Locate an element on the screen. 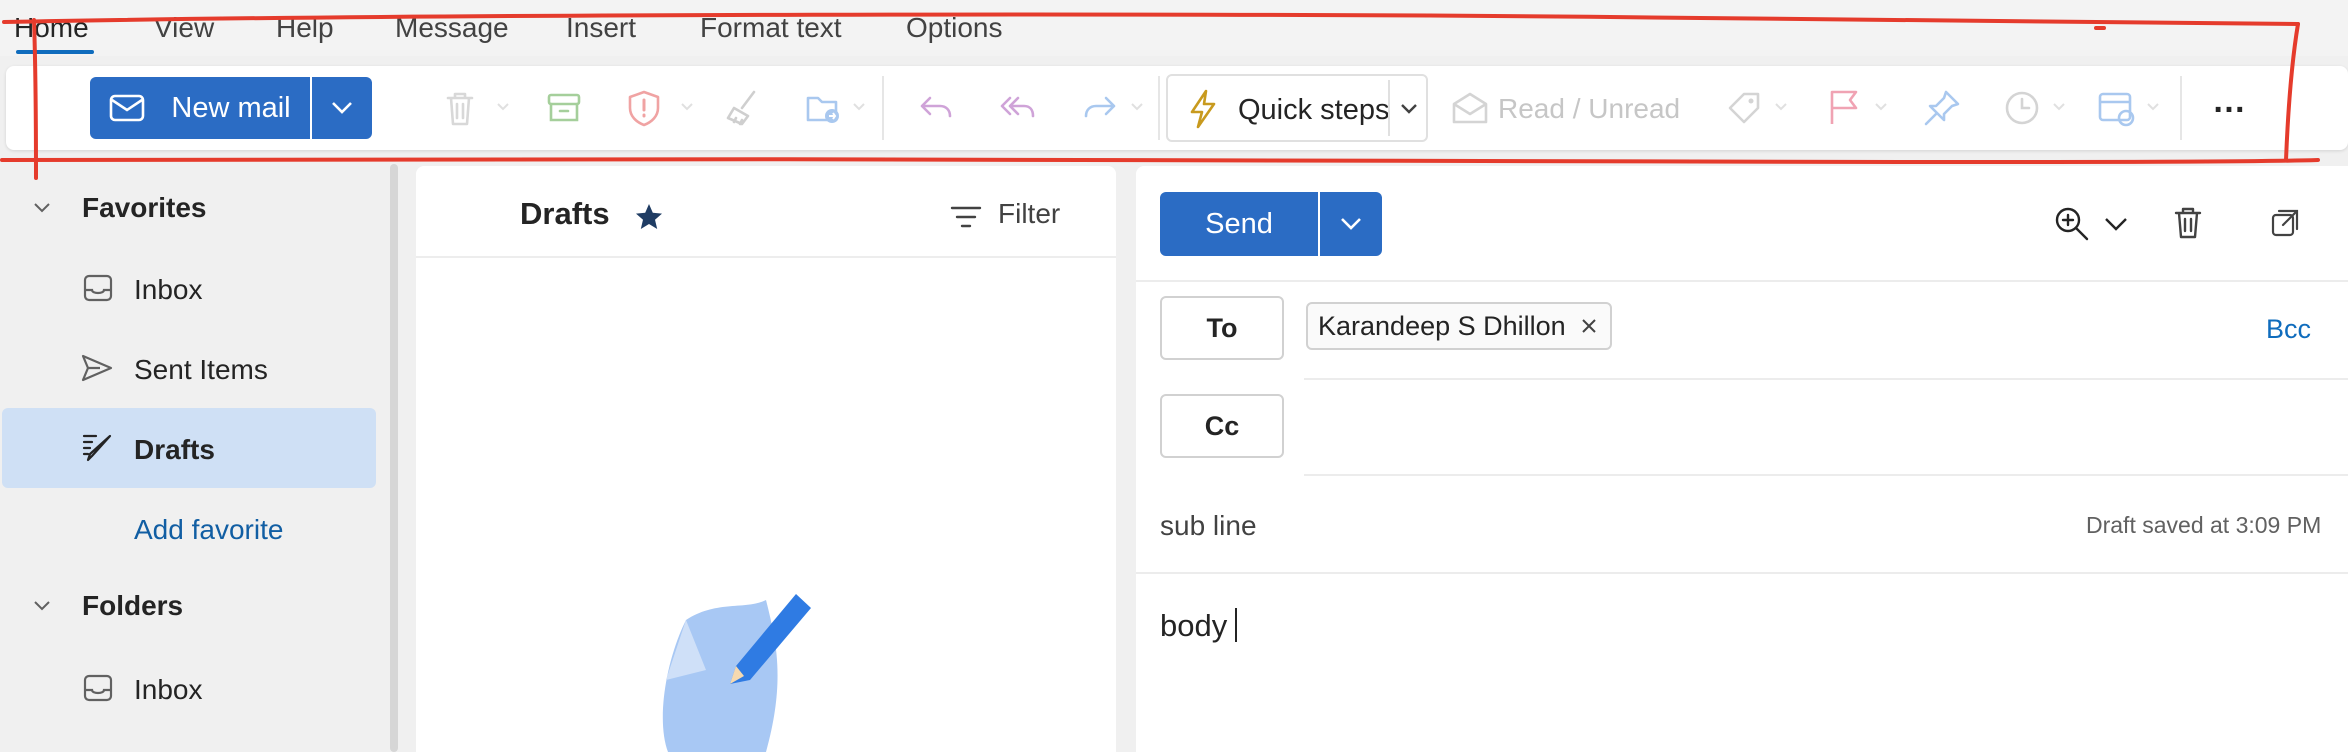 This screenshot has height=752, width=2348. cc-button: Cc is located at coordinates (1222, 426).